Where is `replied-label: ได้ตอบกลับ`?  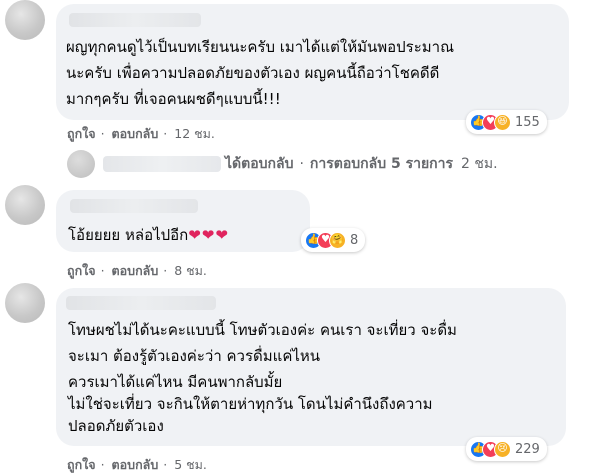 replied-label: ได้ตอบกลับ is located at coordinates (259, 164).